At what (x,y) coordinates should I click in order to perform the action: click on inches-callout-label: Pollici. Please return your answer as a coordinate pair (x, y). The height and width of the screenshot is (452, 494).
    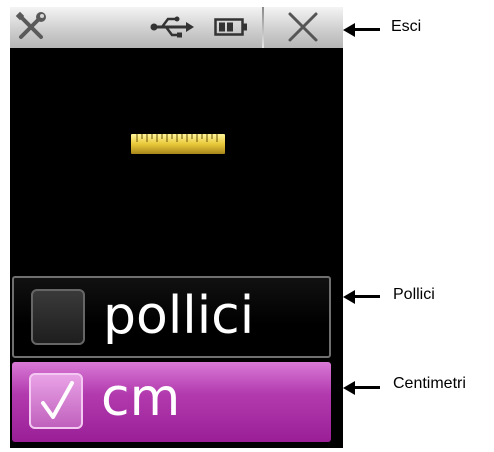
    Looking at the image, I should click on (414, 294).